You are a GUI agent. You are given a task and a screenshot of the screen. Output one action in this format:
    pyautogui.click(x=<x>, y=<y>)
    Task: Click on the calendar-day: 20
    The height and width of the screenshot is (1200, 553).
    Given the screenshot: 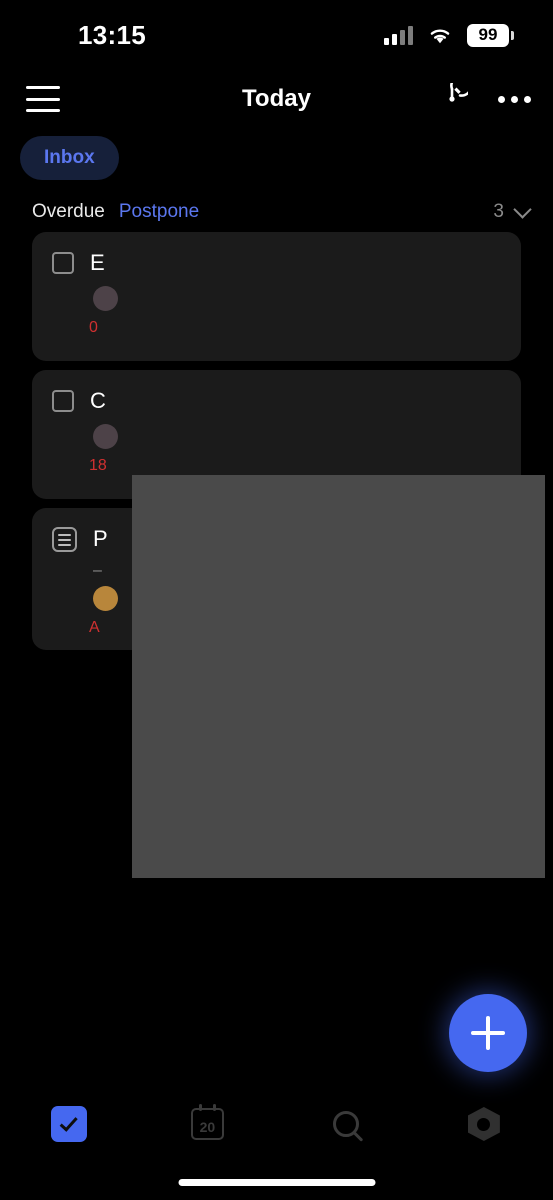 What is the action you would take?
    pyautogui.click(x=207, y=1127)
    